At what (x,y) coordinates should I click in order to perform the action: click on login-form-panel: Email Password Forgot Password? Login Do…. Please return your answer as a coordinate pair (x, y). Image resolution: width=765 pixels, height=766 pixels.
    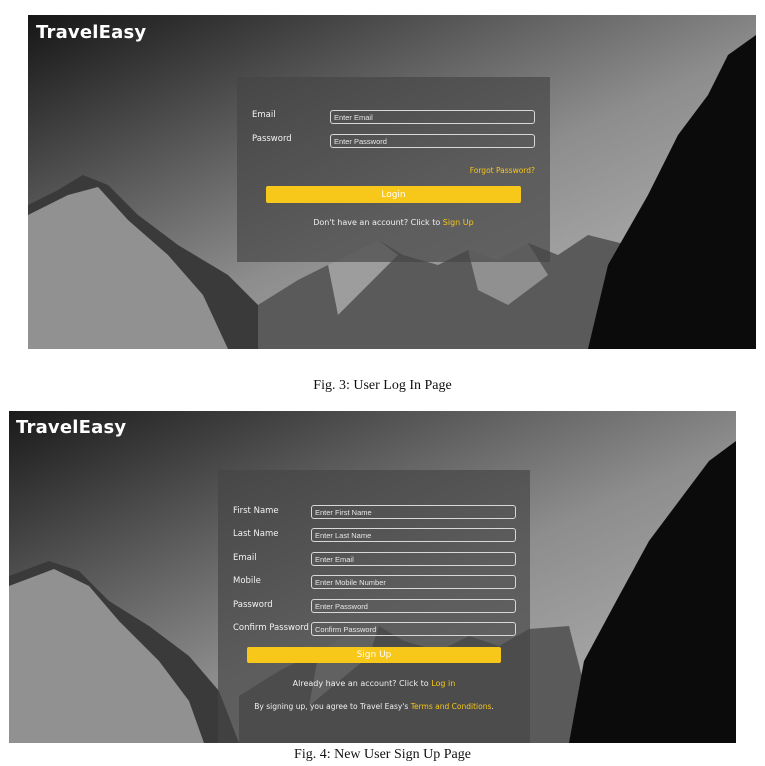
    Looking at the image, I should click on (393, 169).